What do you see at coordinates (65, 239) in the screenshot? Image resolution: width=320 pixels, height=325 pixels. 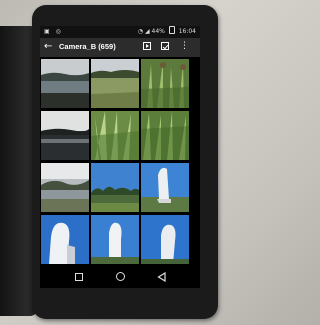 I see `thumbnail-white-bust-sculpture-blue-sky` at bounding box center [65, 239].